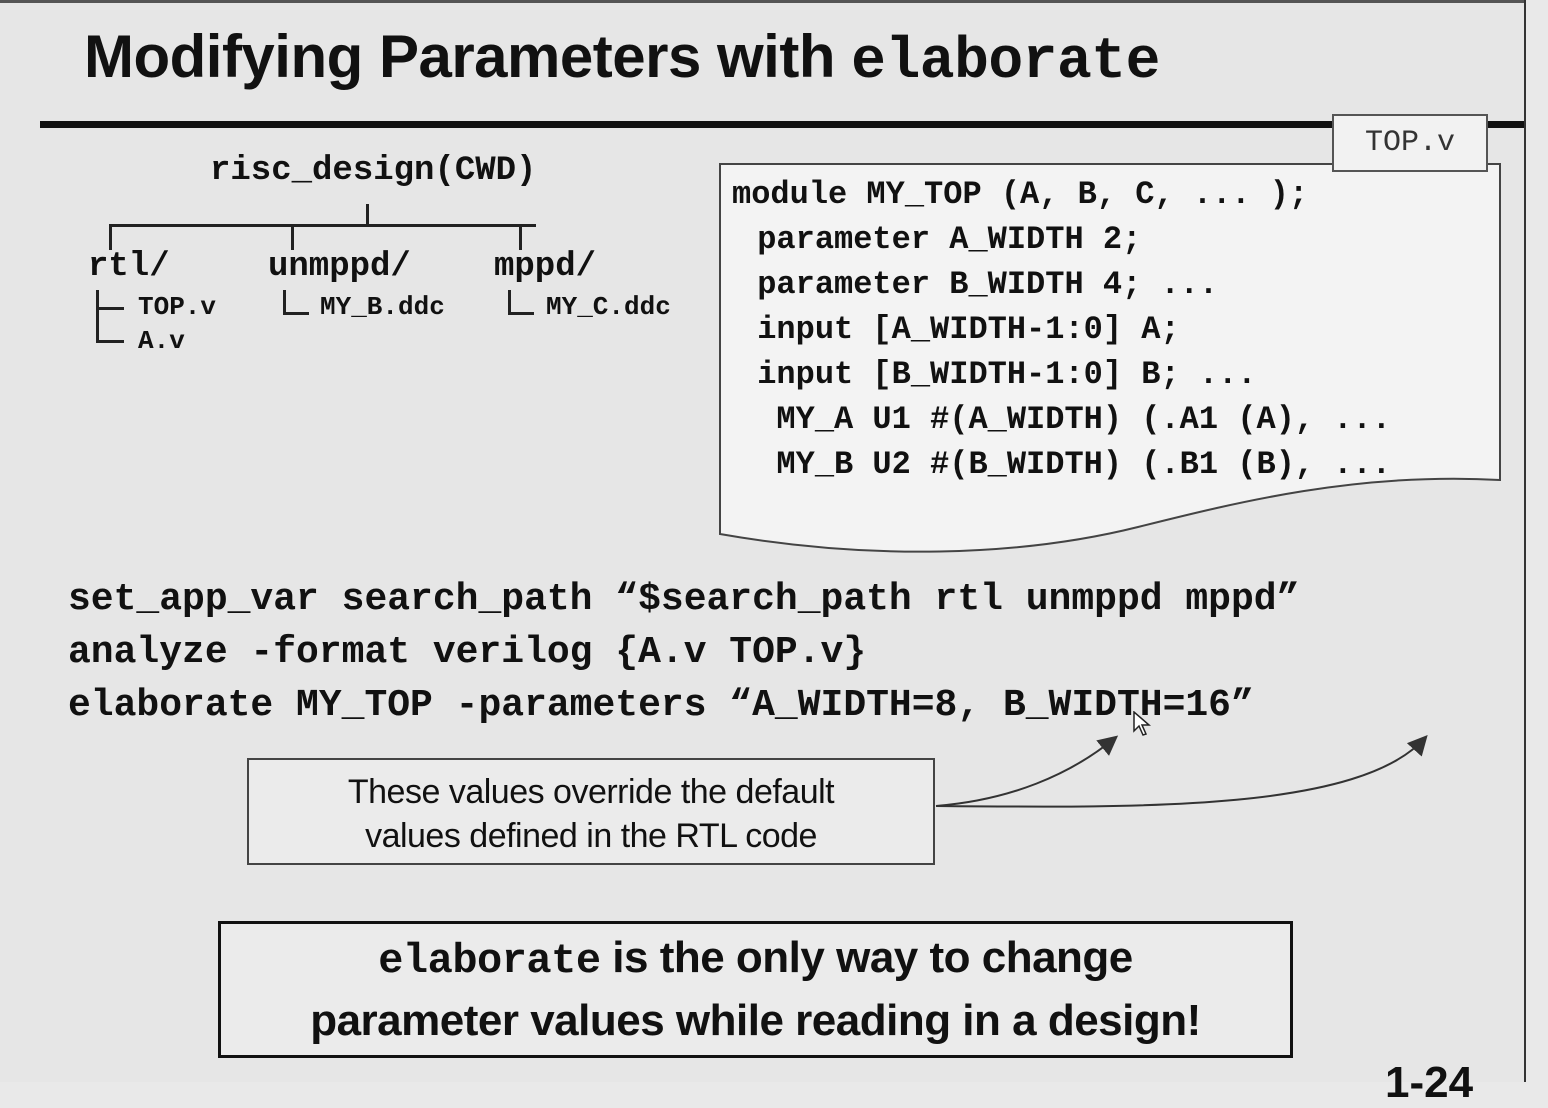 This screenshot has width=1548, height=1108. What do you see at coordinates (591, 836) in the screenshot?
I see `callout-line-2: values defined in the RTL code` at bounding box center [591, 836].